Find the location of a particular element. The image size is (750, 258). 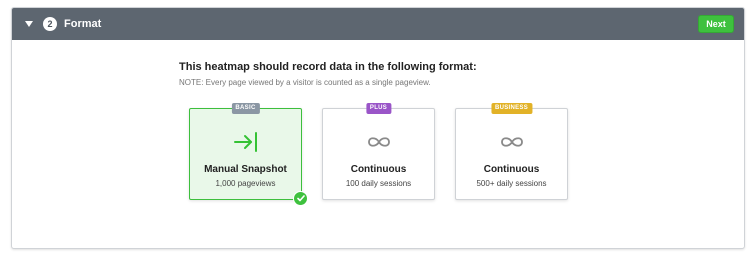

option-card-plus: PLUS Continuous 100 daily sessions is located at coordinates (378, 151).